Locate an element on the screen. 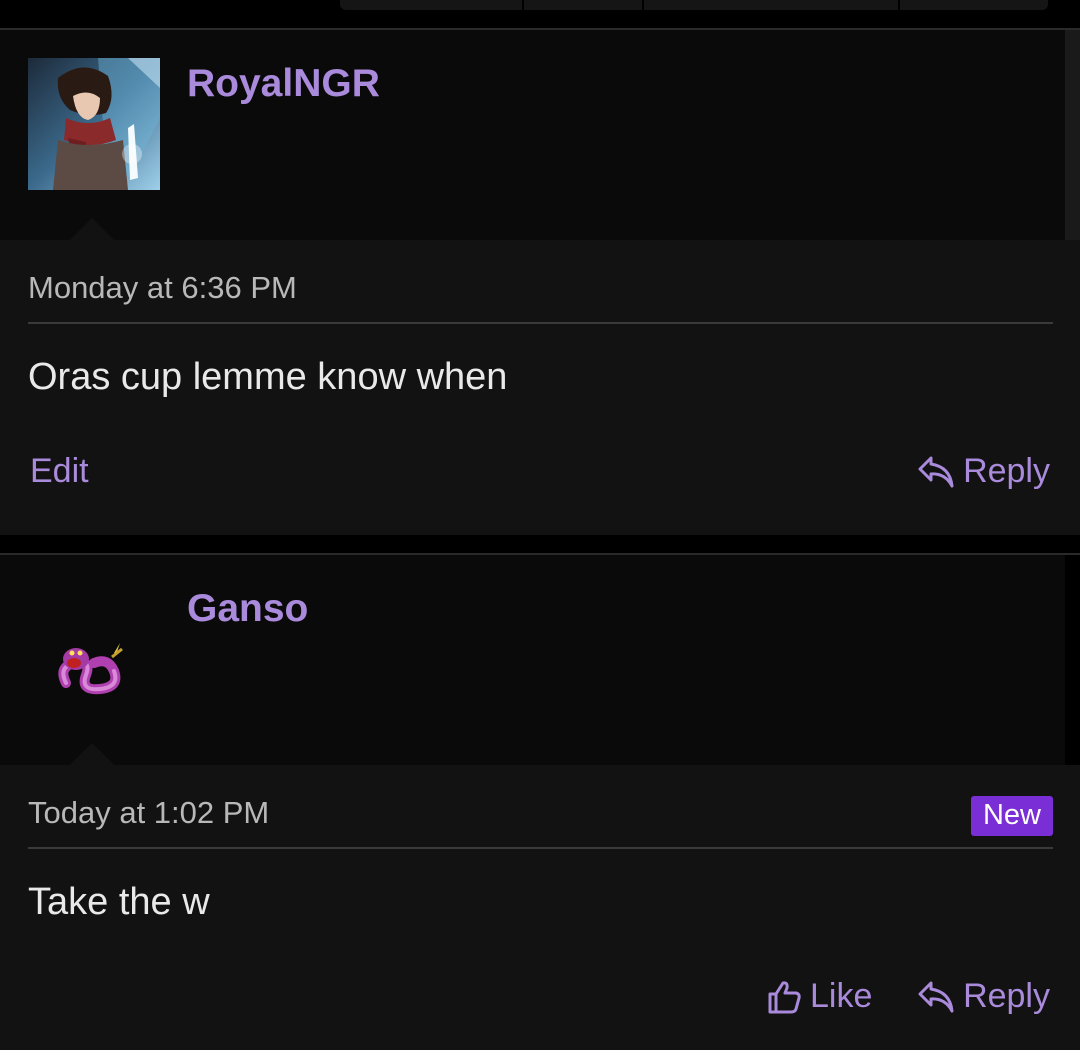 This screenshot has height=1050, width=1080. post-message: Oras cup lemme know when is located at coordinates (268, 377).